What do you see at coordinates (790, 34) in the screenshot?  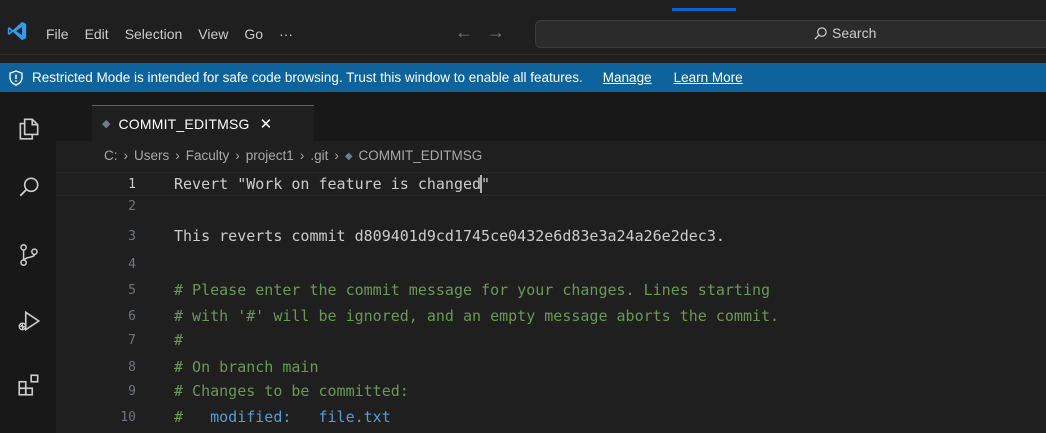 I see `command-center-search: Search` at bounding box center [790, 34].